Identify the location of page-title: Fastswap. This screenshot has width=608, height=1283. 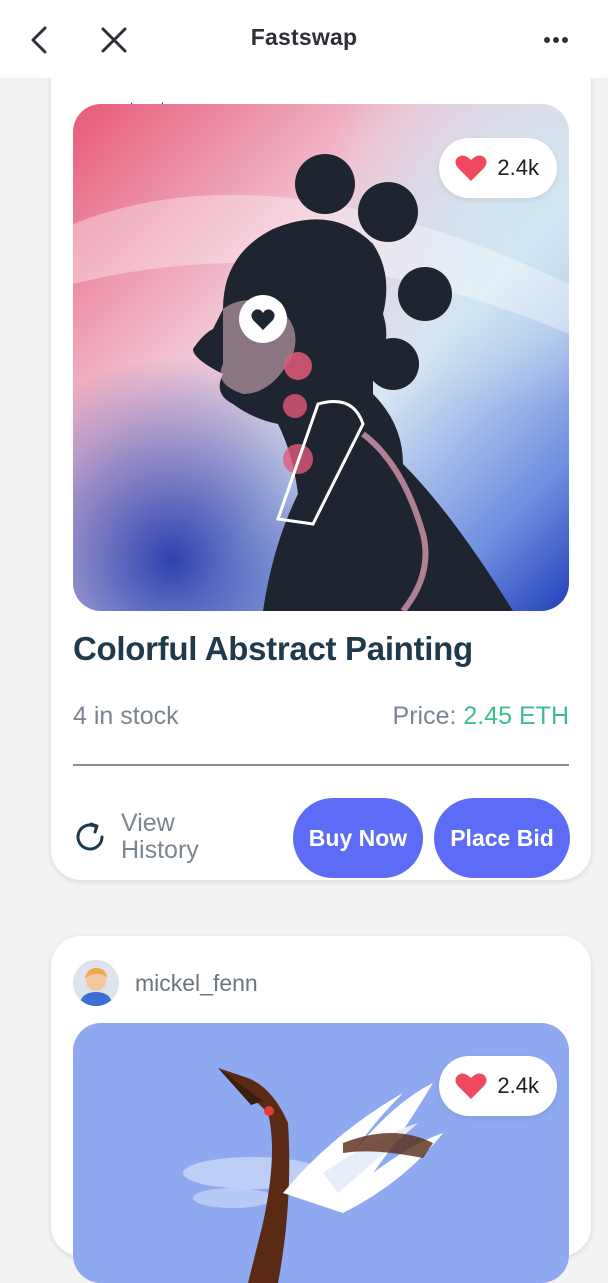
(304, 37).